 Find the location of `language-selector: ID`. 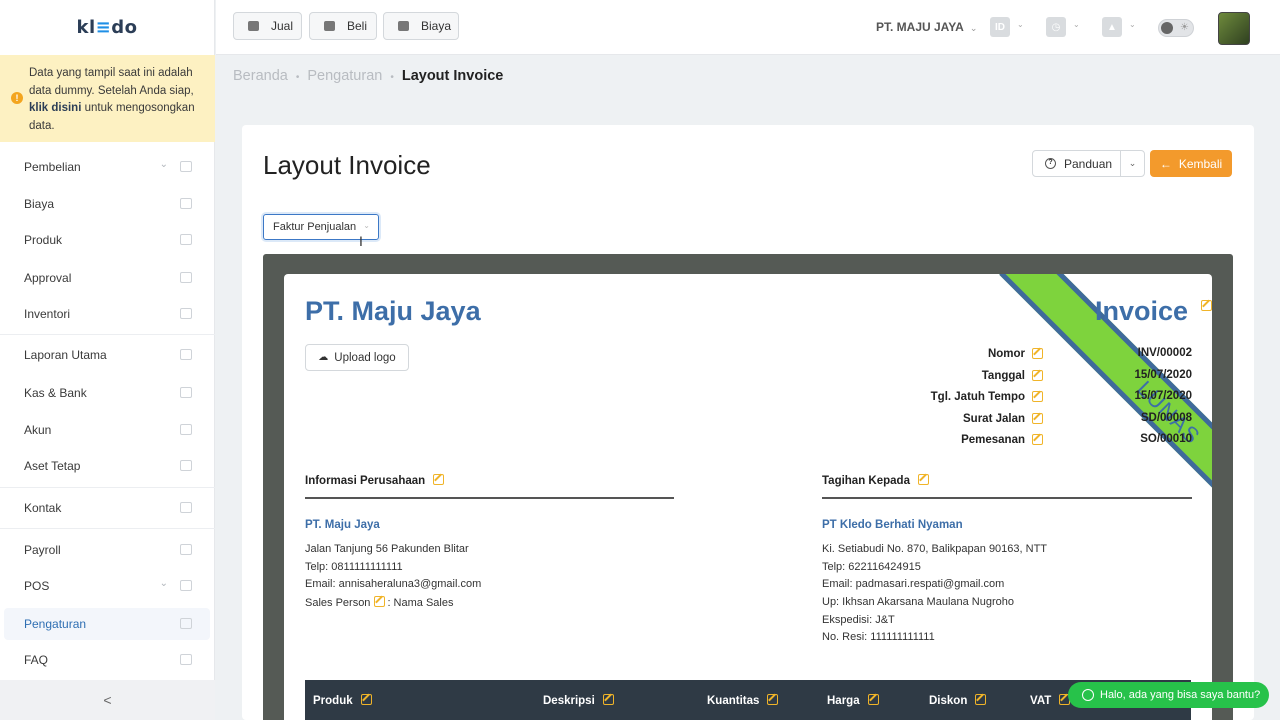

language-selector: ID is located at coordinates (1000, 27).